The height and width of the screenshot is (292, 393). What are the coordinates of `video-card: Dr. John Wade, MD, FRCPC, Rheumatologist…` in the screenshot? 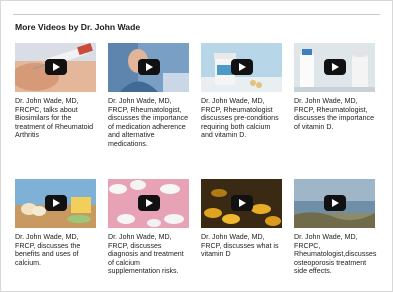 It's located at (335, 227).